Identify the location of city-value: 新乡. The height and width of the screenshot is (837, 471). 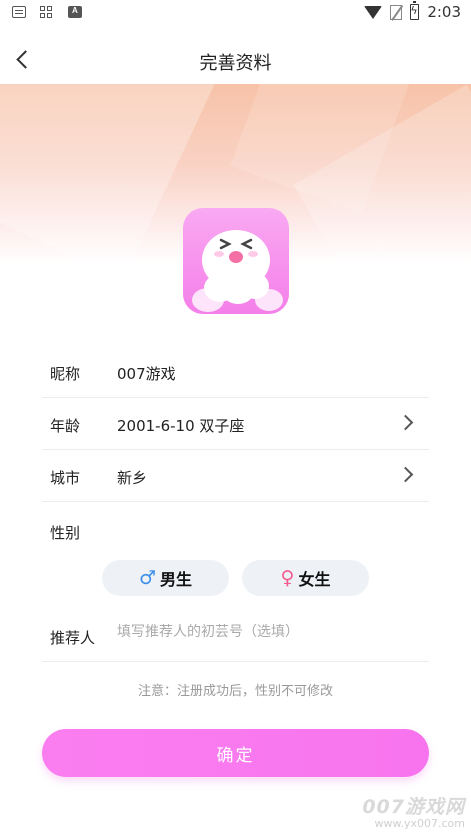
(132, 478).